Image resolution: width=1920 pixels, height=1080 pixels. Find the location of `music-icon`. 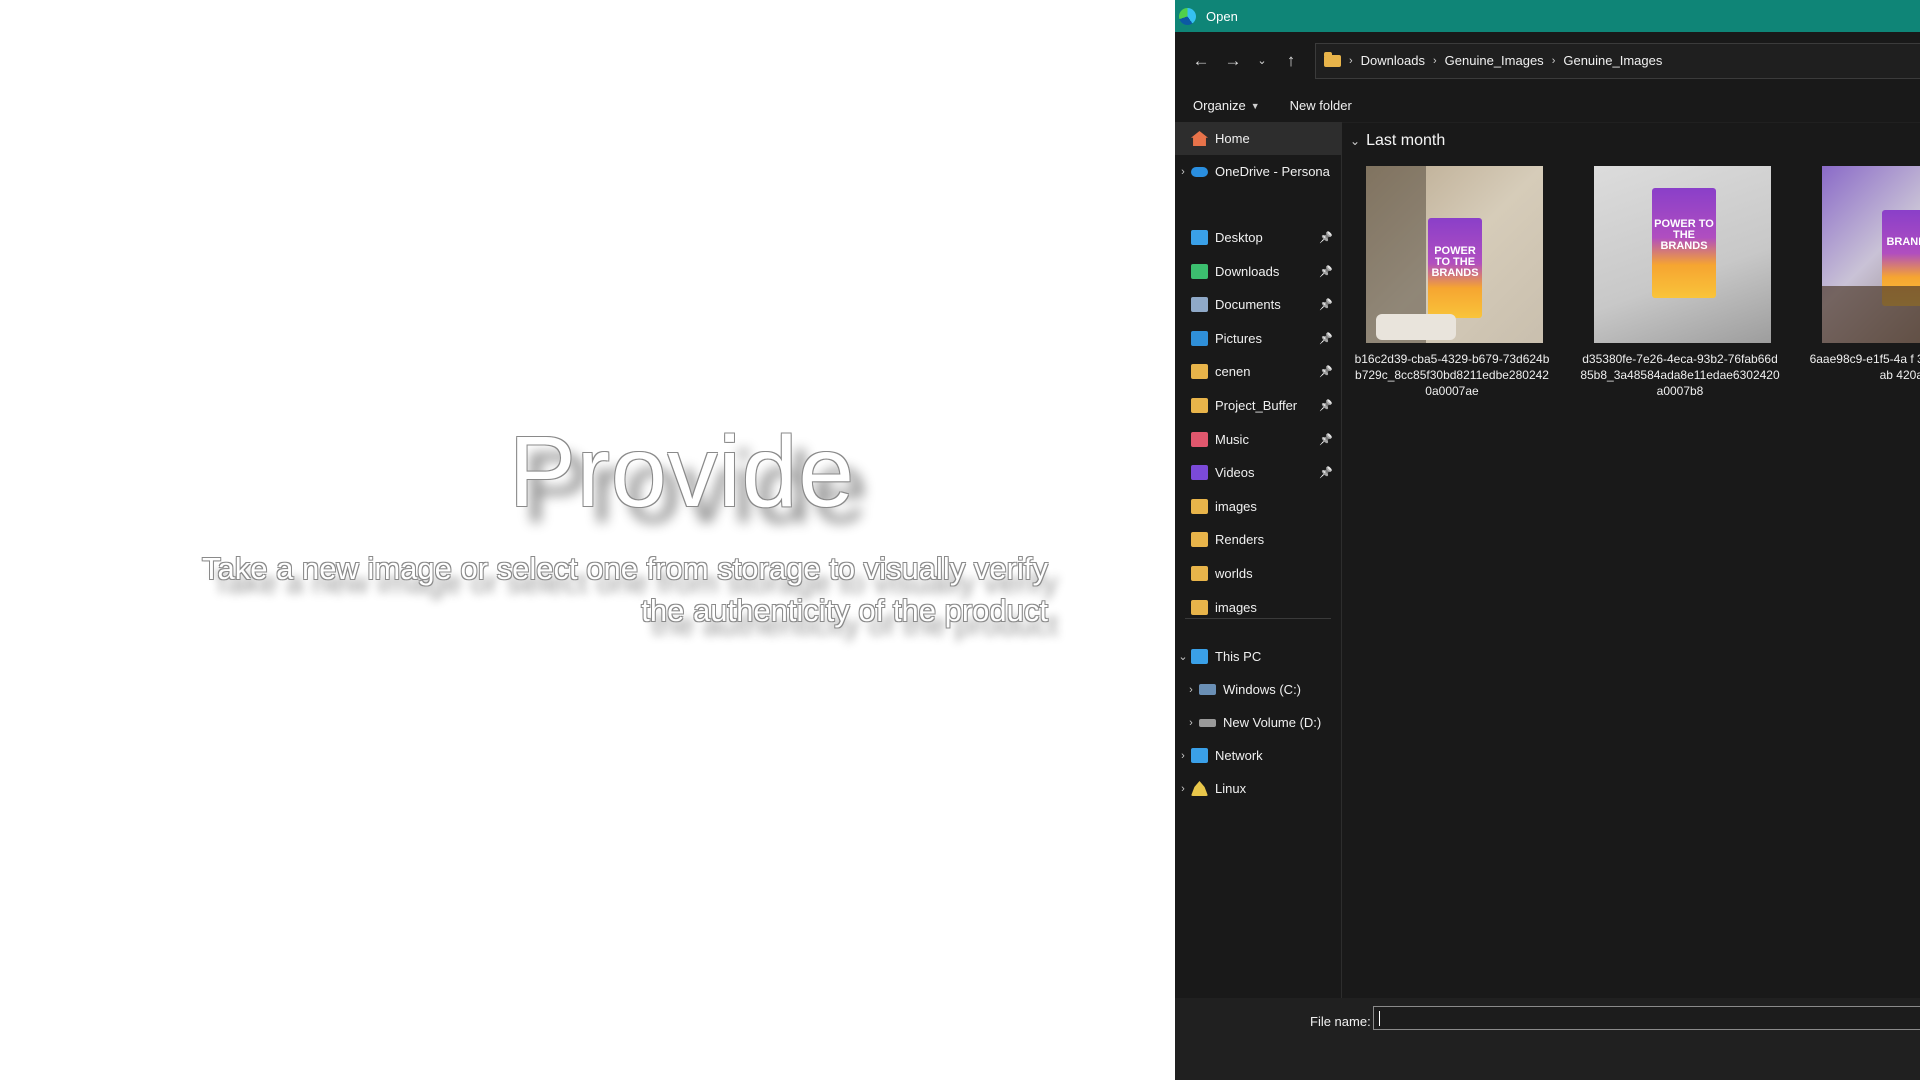

music-icon is located at coordinates (1199, 439).